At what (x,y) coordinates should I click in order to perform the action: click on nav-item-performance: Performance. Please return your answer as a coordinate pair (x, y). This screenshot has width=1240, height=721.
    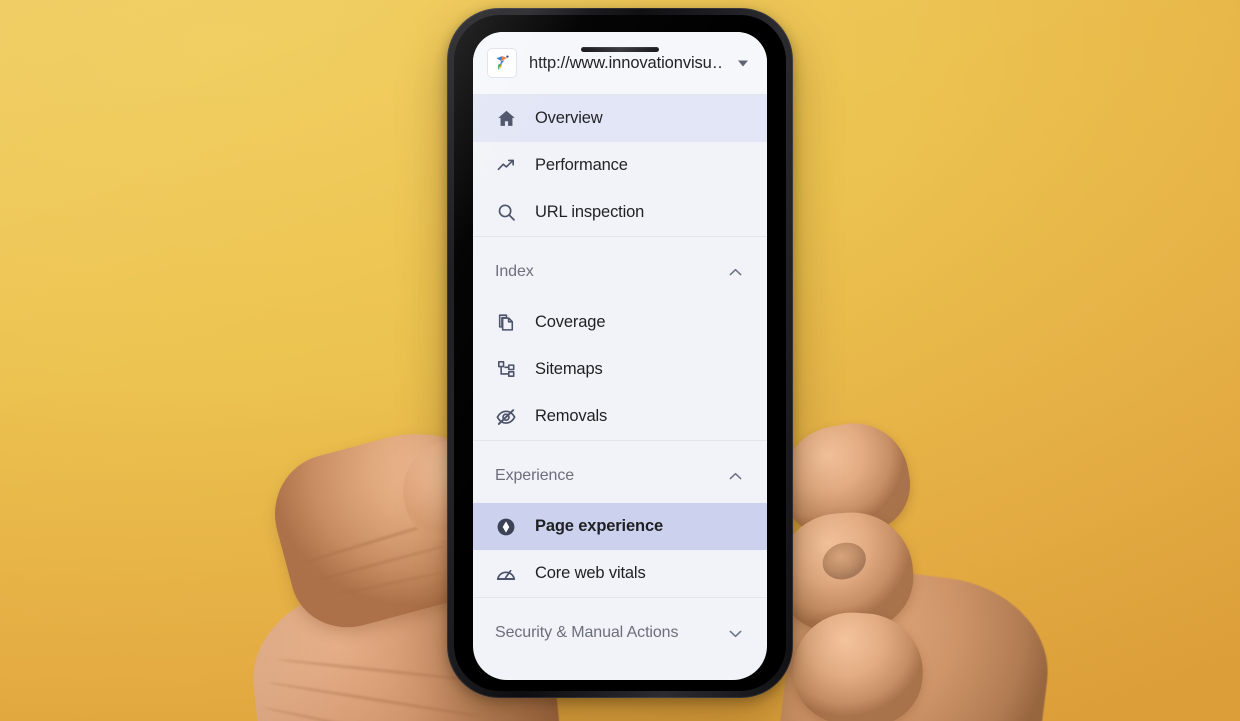
    Looking at the image, I should click on (620, 165).